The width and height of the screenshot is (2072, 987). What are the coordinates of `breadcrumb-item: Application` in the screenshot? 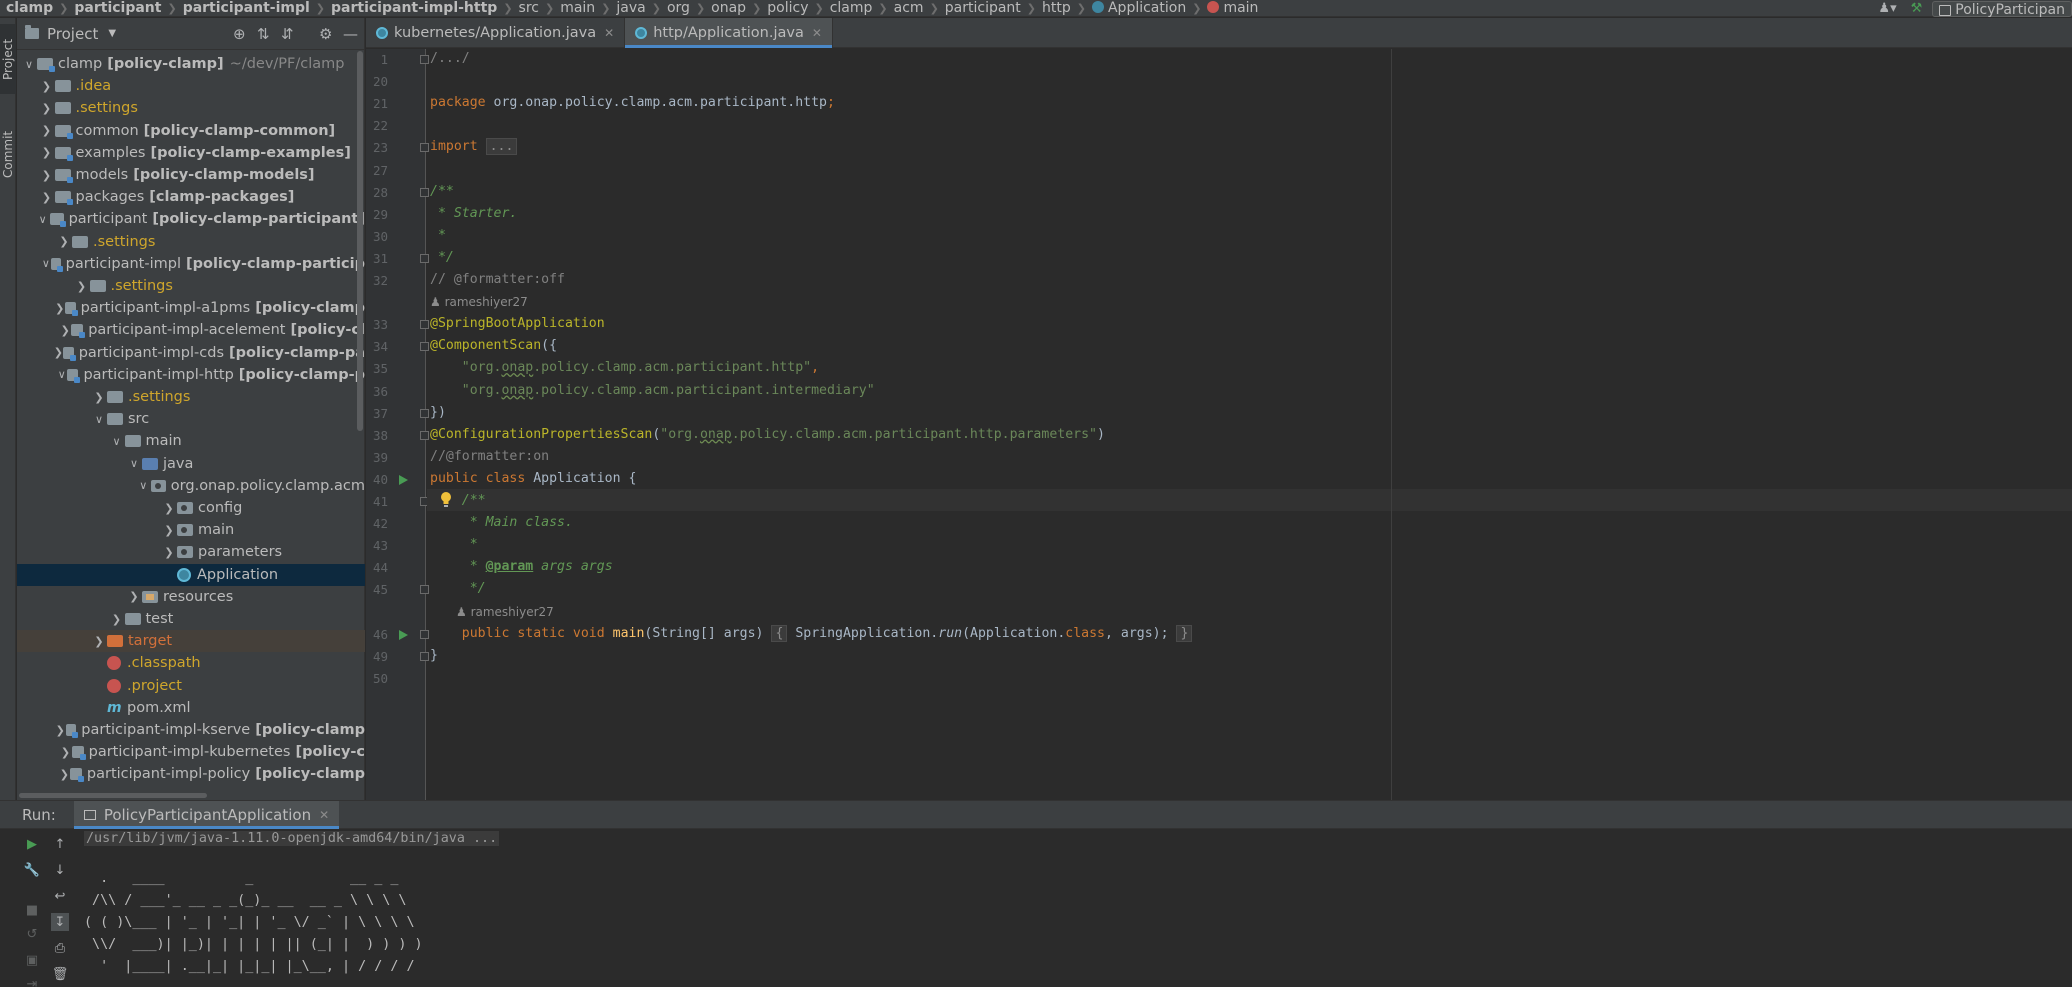 It's located at (1138, 8).